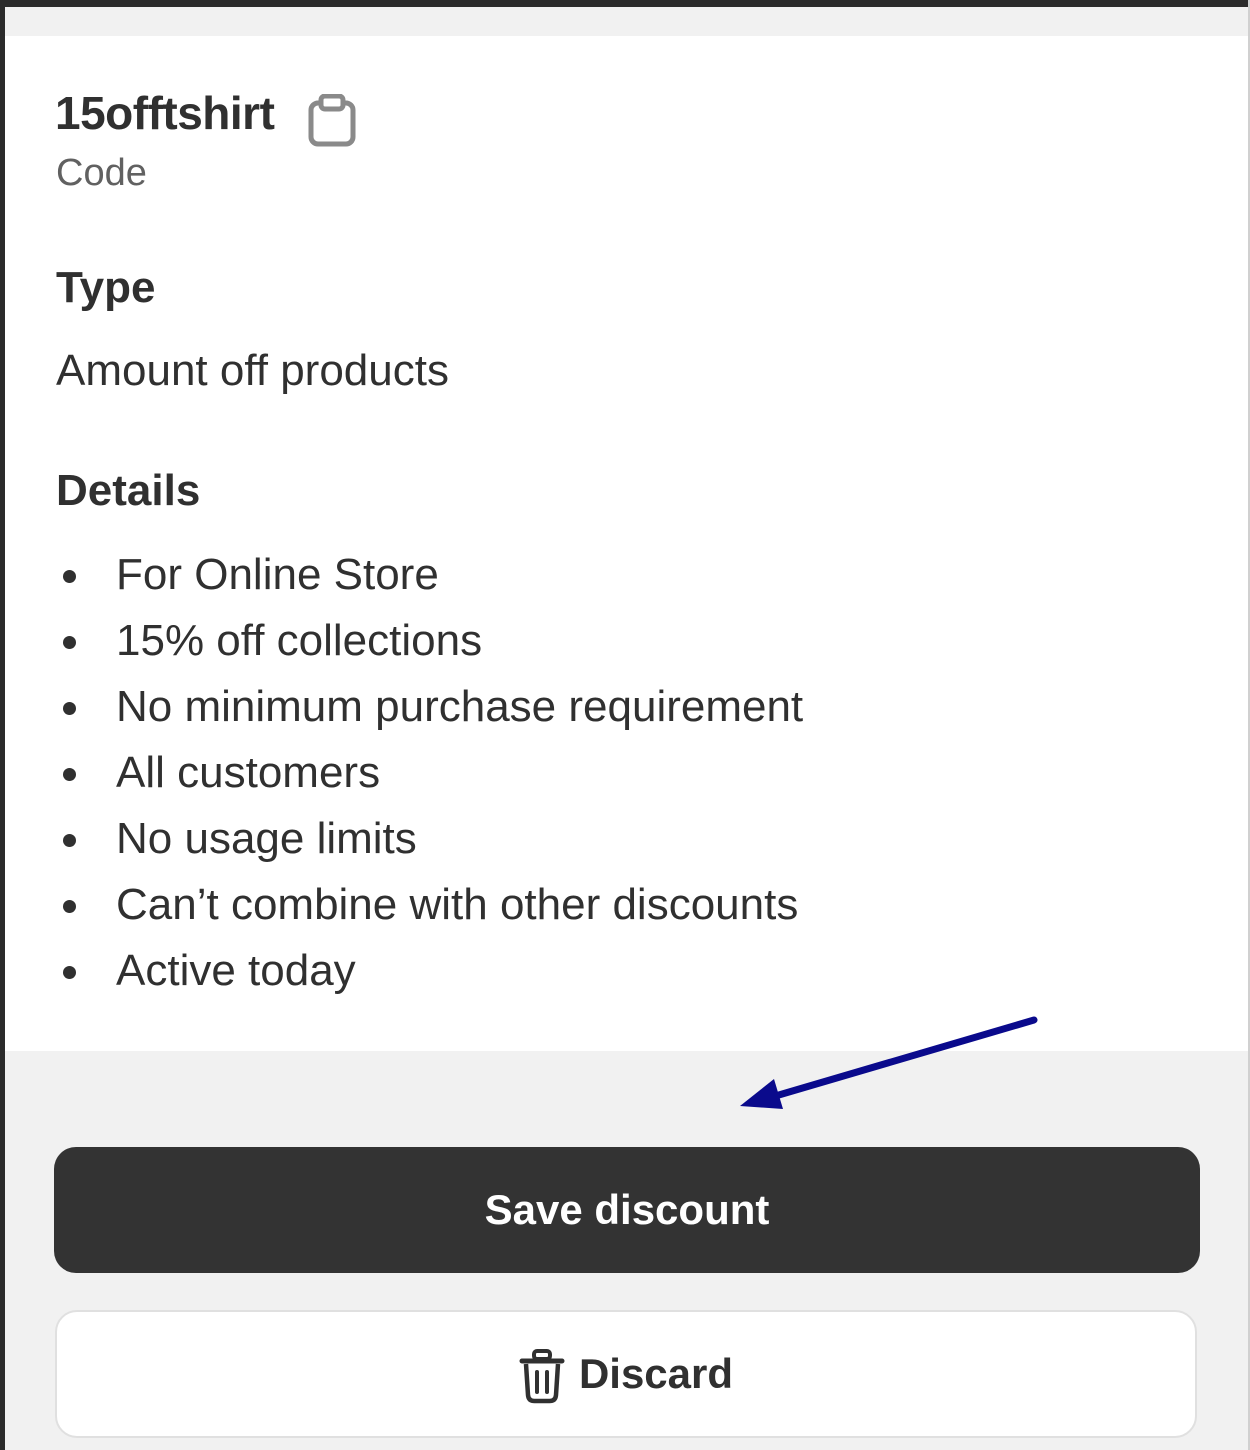 This screenshot has height=1450, width=1250. What do you see at coordinates (333, 120) in the screenshot?
I see `clipboard-icon` at bounding box center [333, 120].